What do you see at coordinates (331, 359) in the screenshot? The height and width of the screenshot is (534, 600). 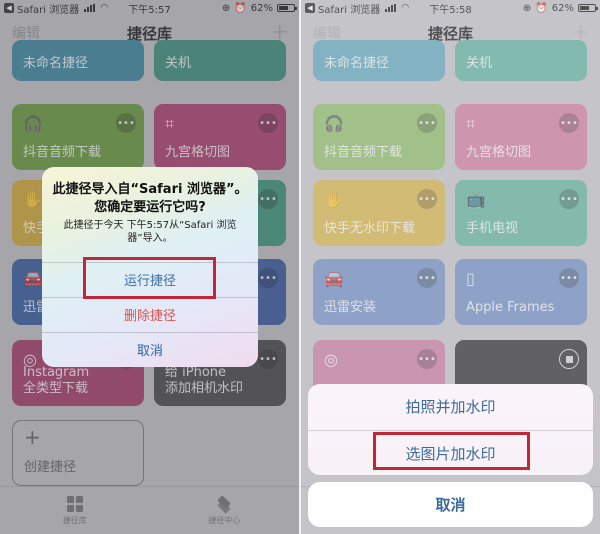 I see `instagram-icon: ◎` at bounding box center [331, 359].